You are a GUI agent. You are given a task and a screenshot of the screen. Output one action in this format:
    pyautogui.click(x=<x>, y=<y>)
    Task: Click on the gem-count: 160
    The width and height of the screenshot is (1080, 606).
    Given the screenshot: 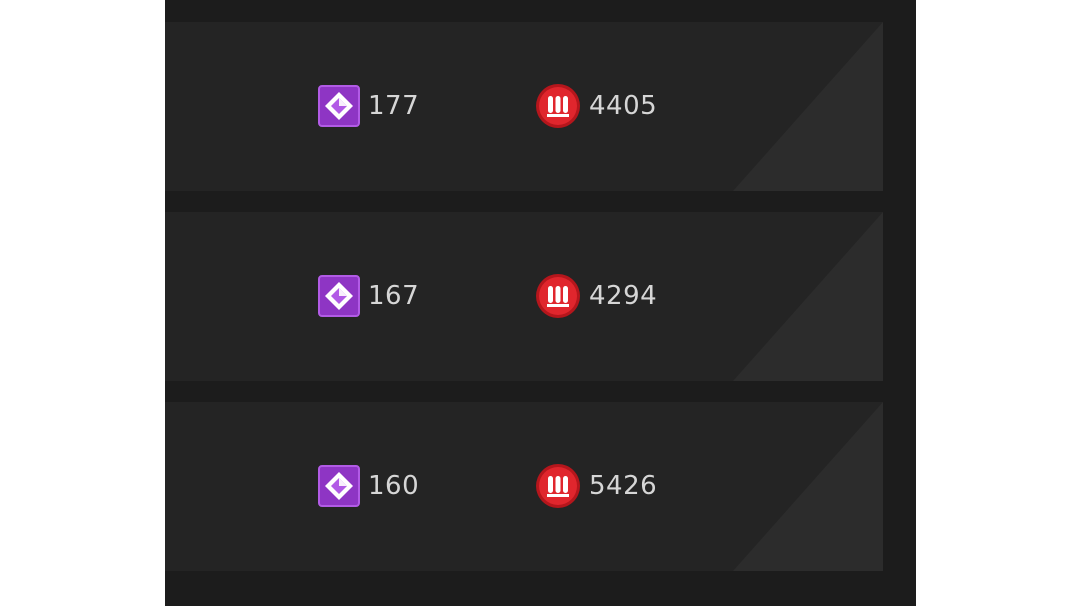 What is the action you would take?
    pyautogui.click(x=394, y=486)
    